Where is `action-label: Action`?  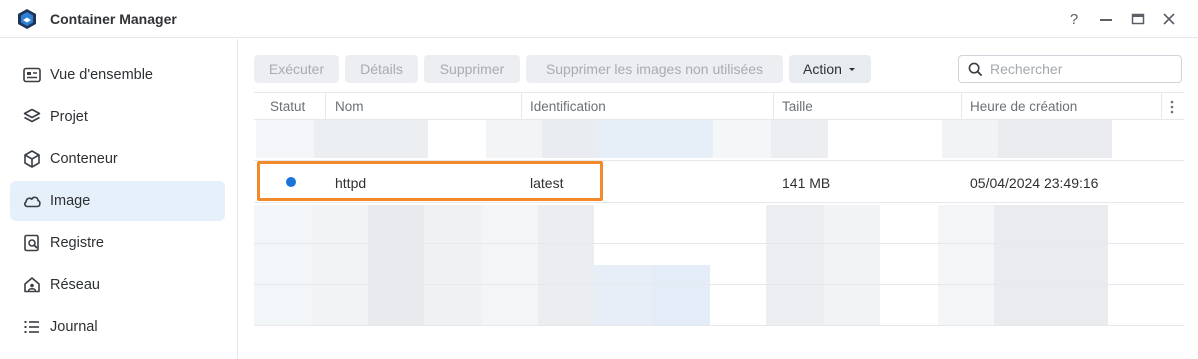
action-label: Action is located at coordinates (822, 69).